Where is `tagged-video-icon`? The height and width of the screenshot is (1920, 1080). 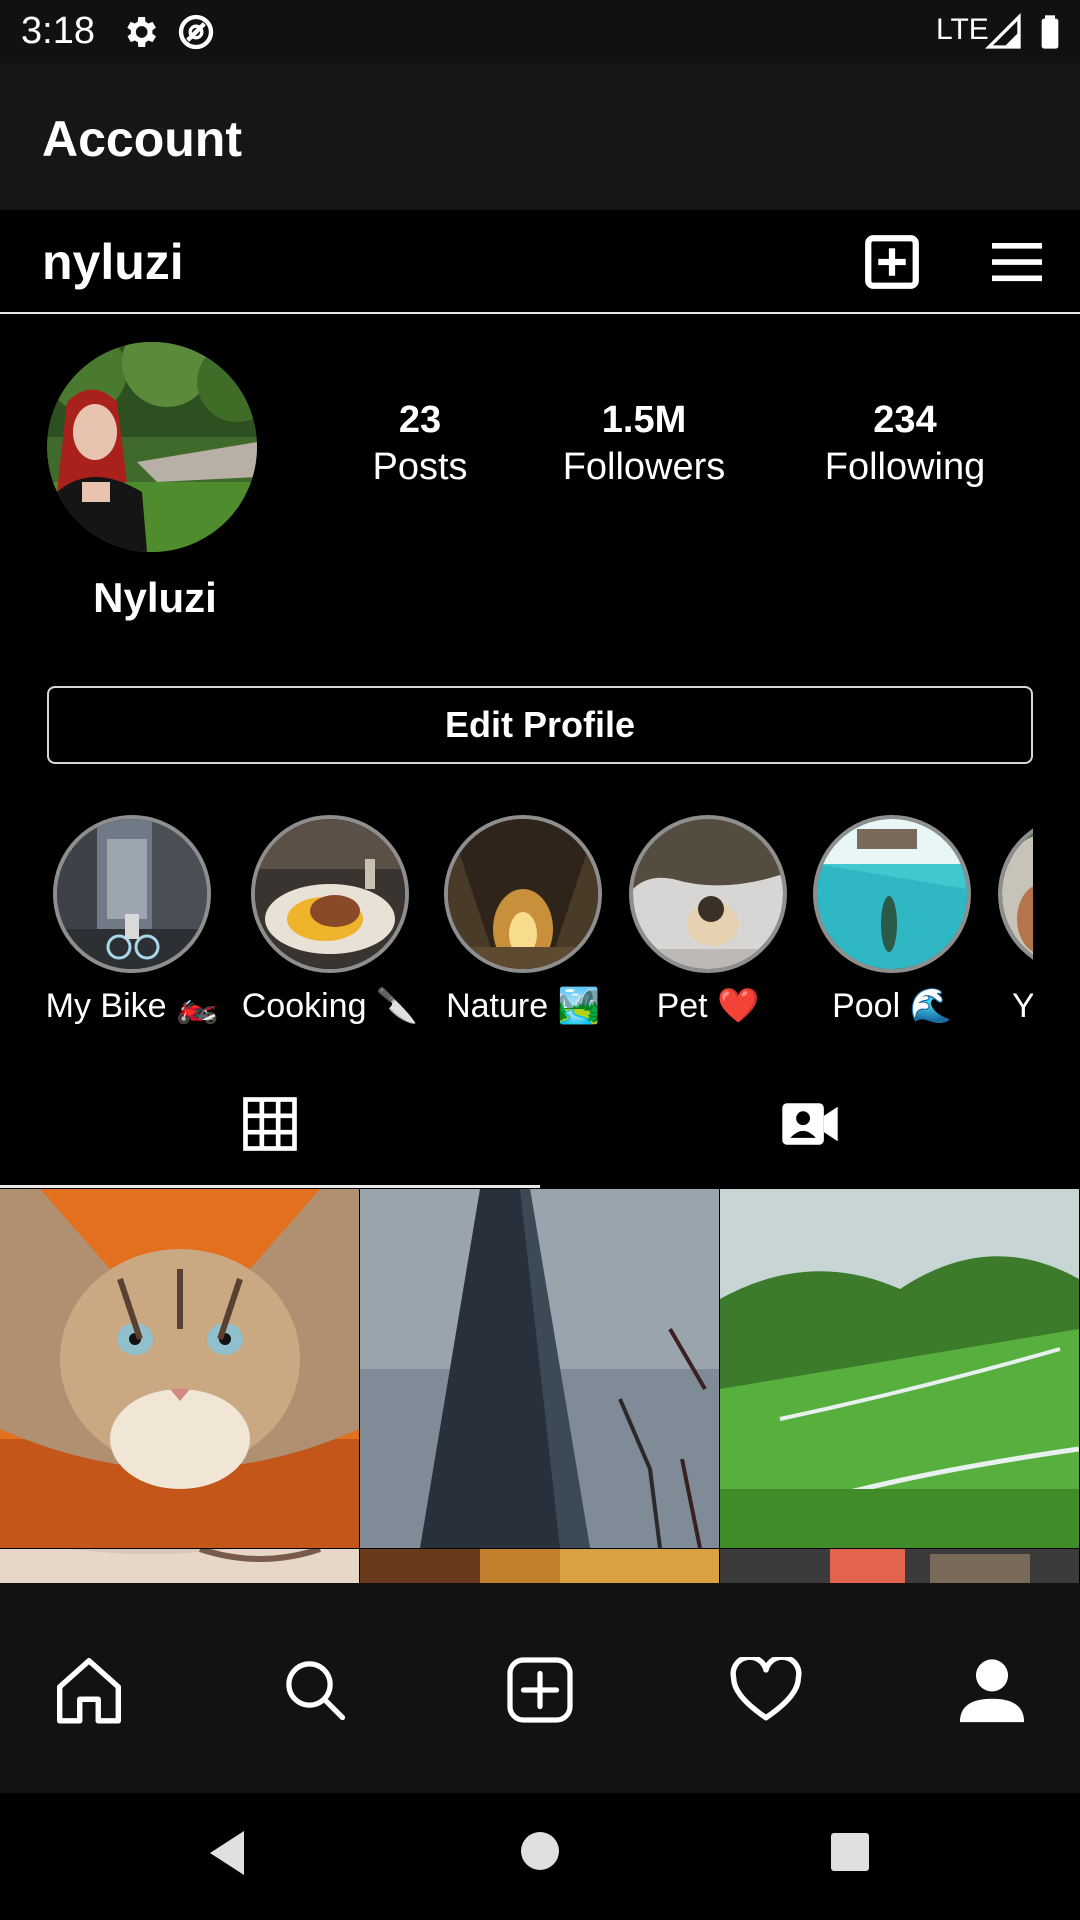 tagged-video-icon is located at coordinates (810, 1124).